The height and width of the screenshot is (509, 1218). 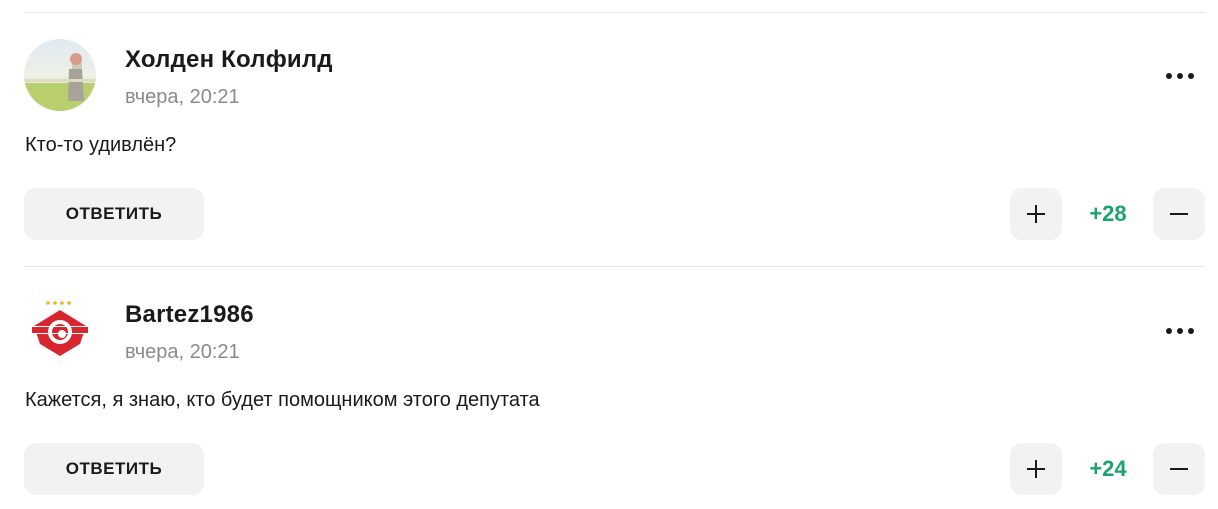 What do you see at coordinates (1108, 213) in the screenshot?
I see `comment-score: +28` at bounding box center [1108, 213].